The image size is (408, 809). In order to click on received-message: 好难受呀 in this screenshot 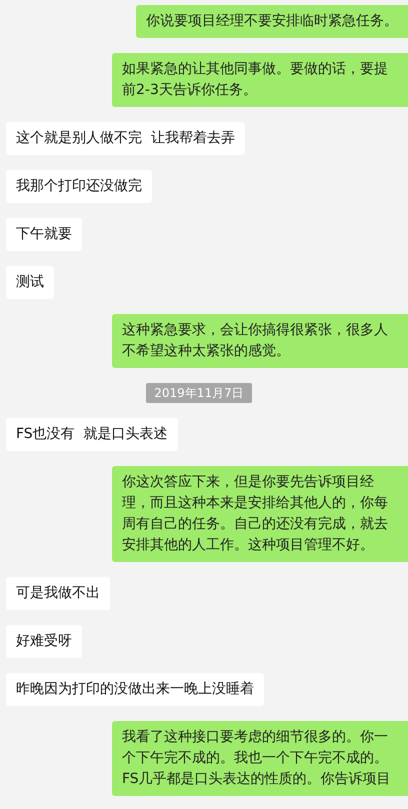, I will do `click(44, 641)`.